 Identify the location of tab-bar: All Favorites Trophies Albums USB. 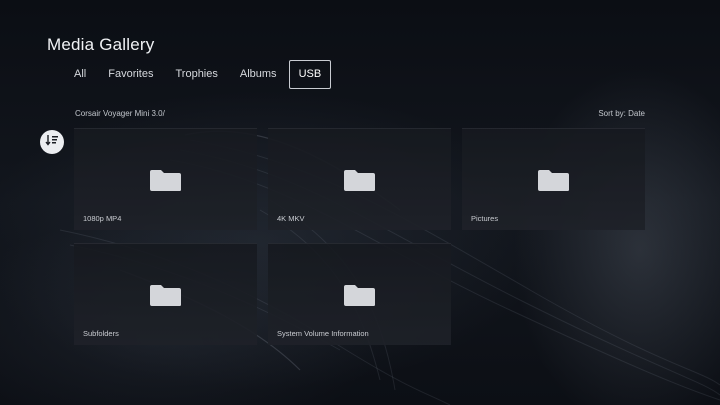
(198, 74).